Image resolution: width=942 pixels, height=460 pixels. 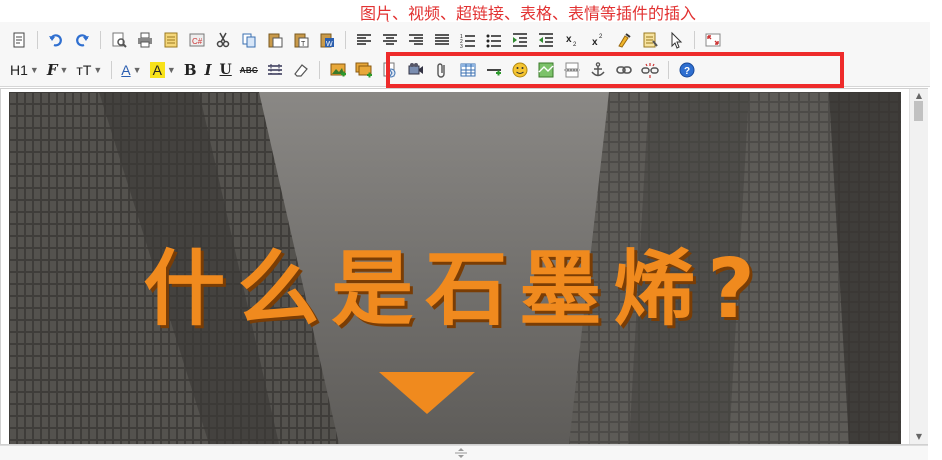 I want to click on unordered-list-icon, so click(x=493, y=41).